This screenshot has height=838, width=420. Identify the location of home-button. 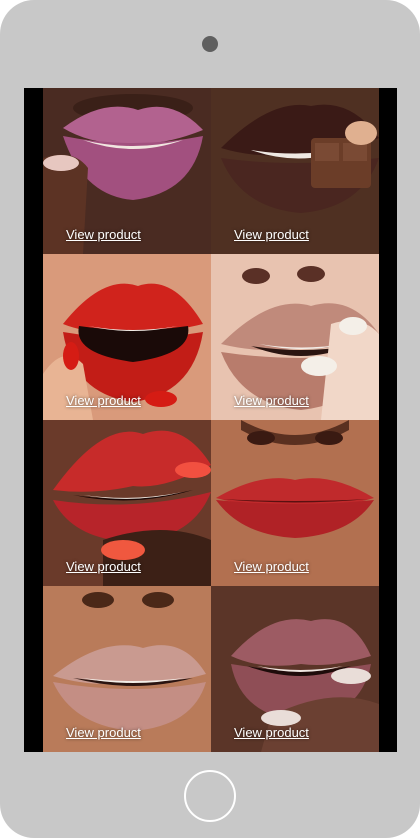
(210, 796).